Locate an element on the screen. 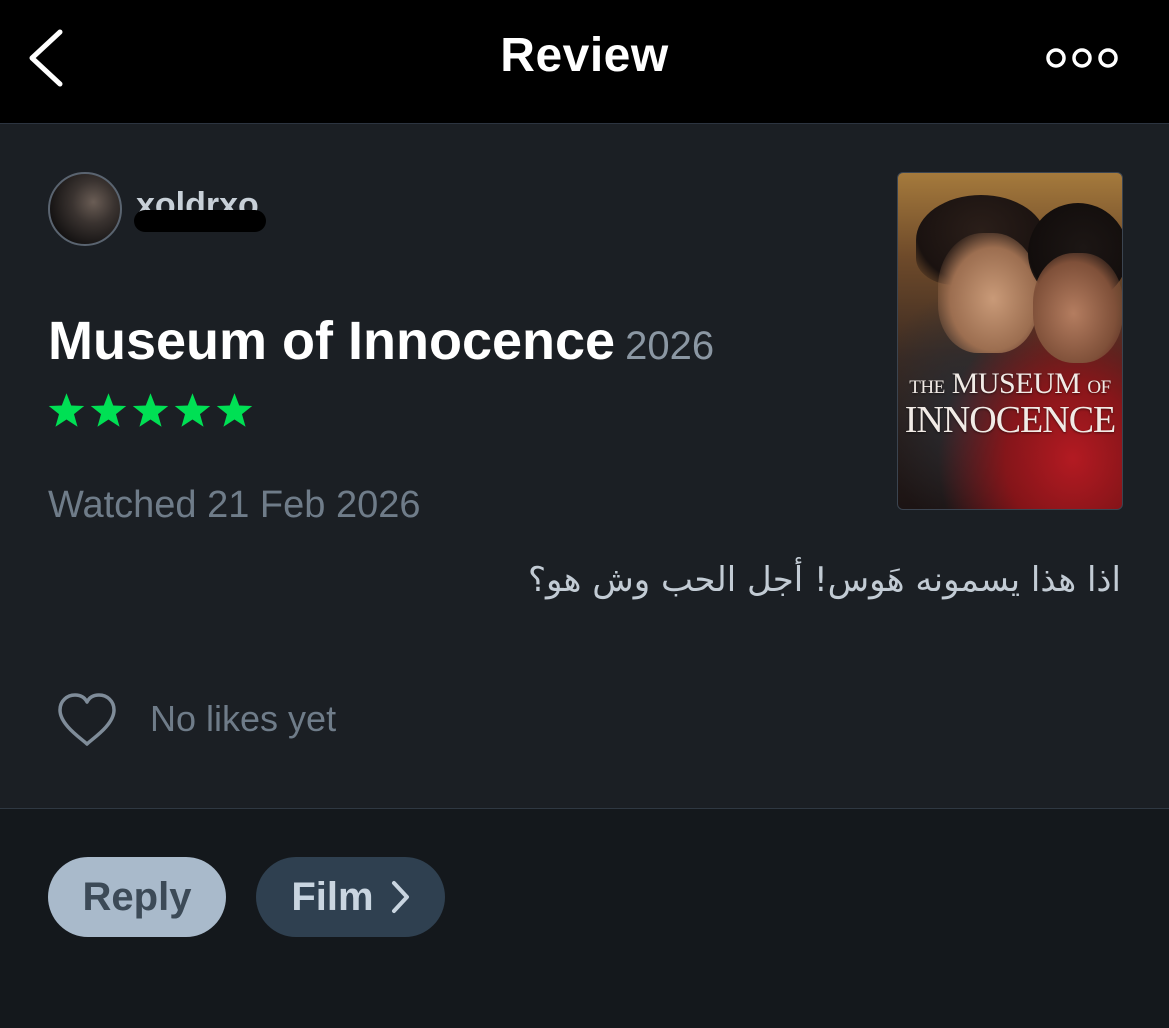  film-year: 2026 is located at coordinates (669, 346).